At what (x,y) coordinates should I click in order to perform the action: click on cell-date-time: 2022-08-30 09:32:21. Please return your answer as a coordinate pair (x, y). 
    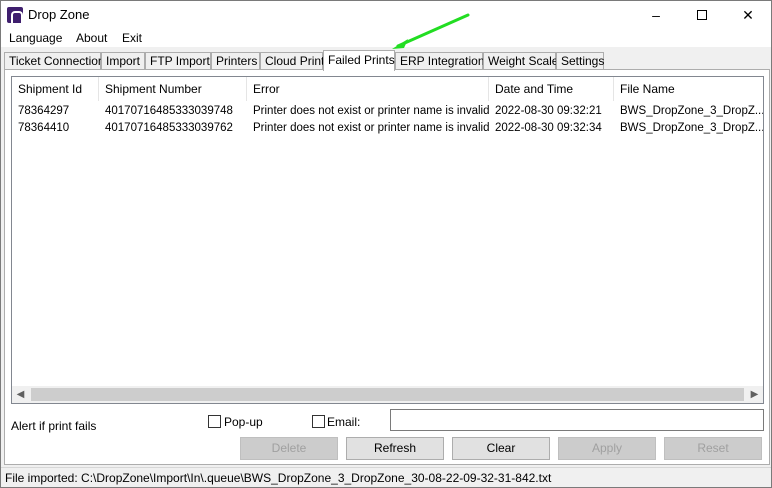
    Looking at the image, I should click on (548, 111).